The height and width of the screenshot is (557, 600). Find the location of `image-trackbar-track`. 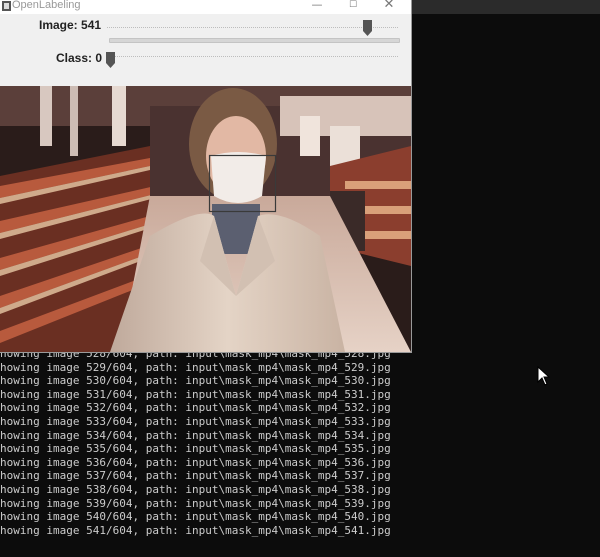

image-trackbar-track is located at coordinates (254, 40).